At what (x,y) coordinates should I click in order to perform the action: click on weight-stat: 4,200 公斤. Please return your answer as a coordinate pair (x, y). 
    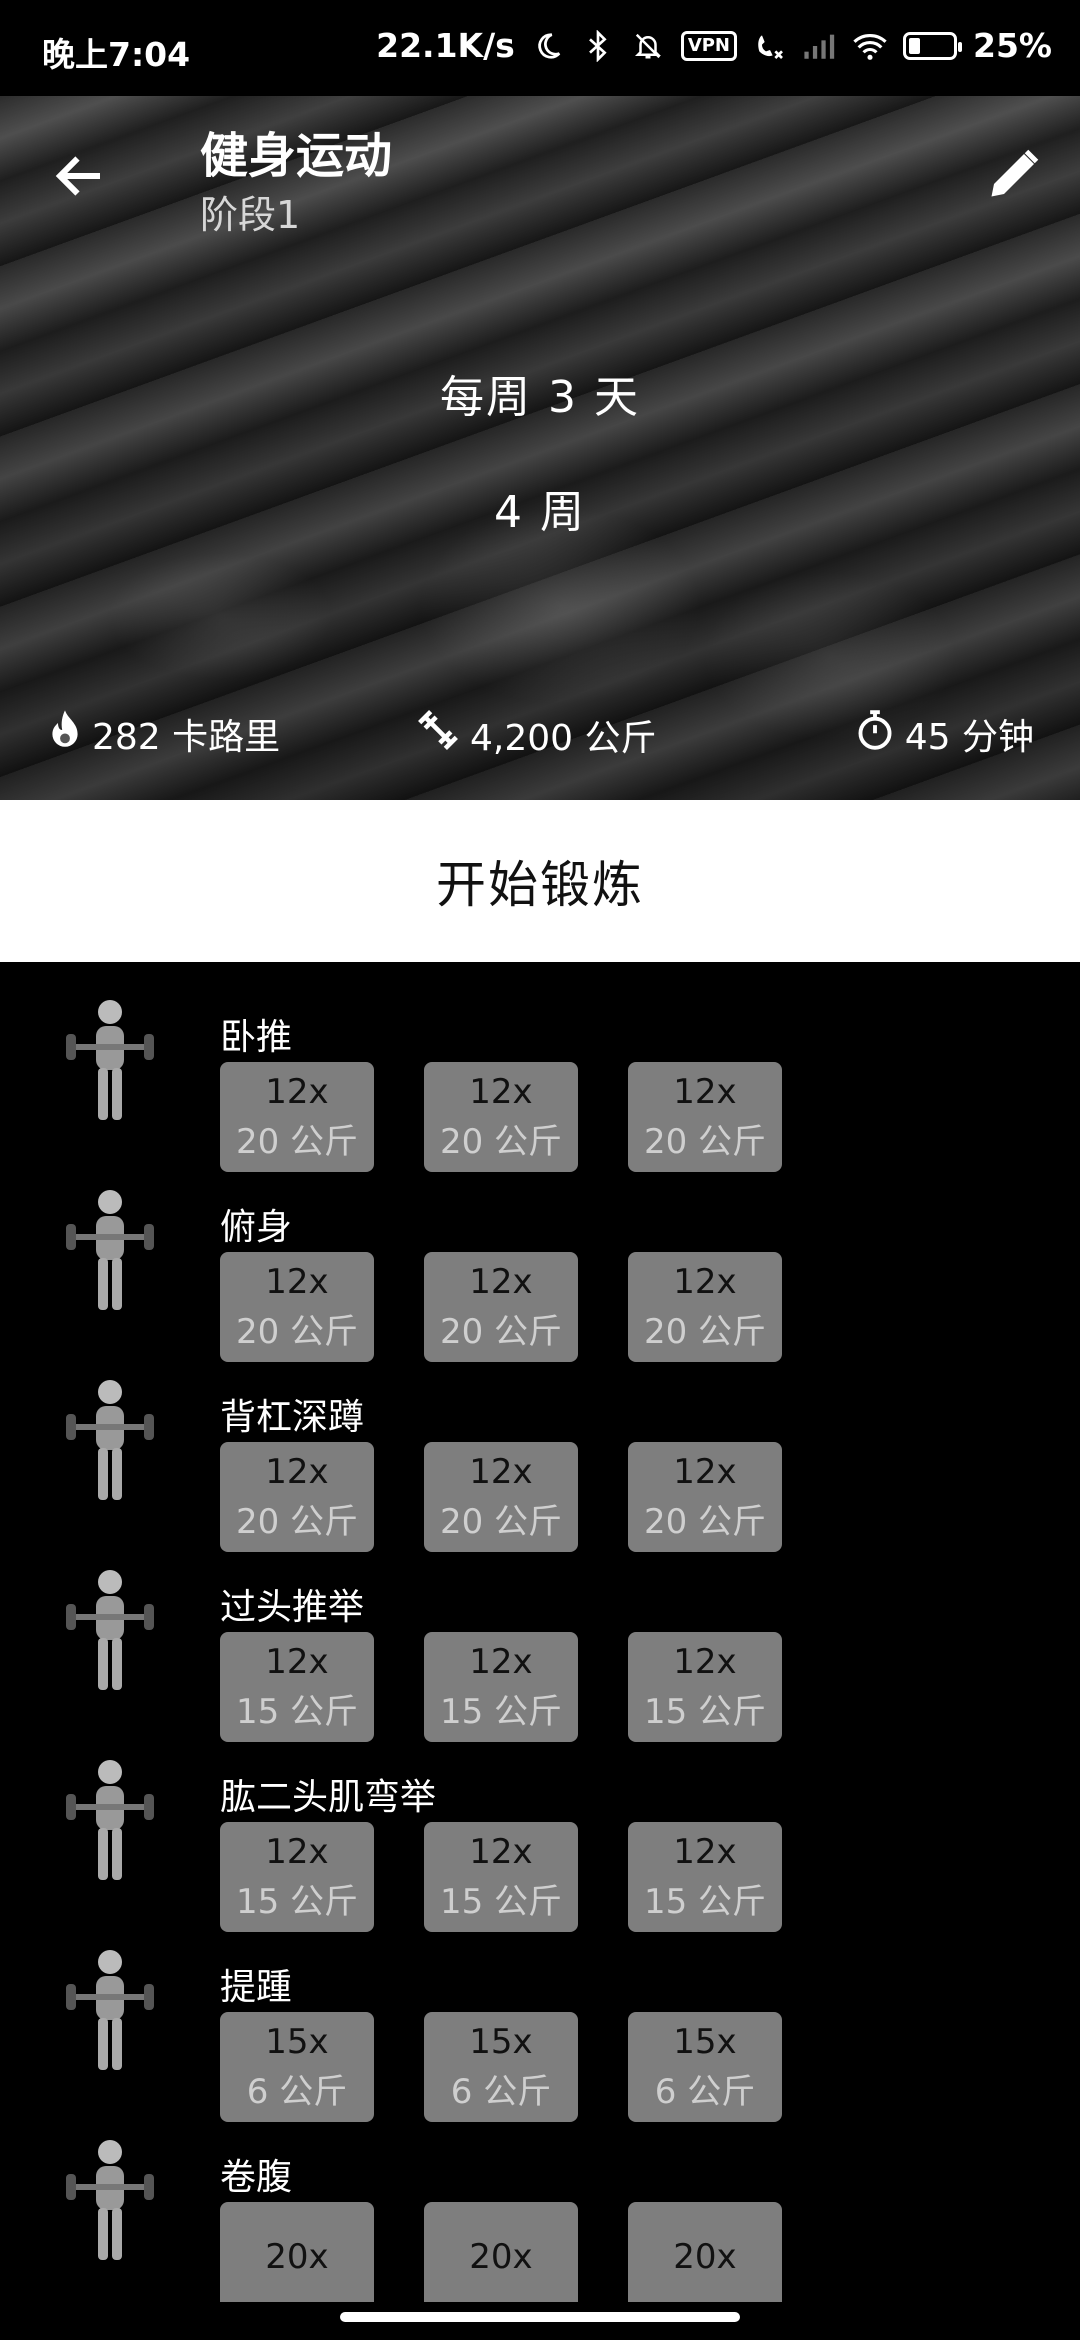
    Looking at the image, I should click on (536, 734).